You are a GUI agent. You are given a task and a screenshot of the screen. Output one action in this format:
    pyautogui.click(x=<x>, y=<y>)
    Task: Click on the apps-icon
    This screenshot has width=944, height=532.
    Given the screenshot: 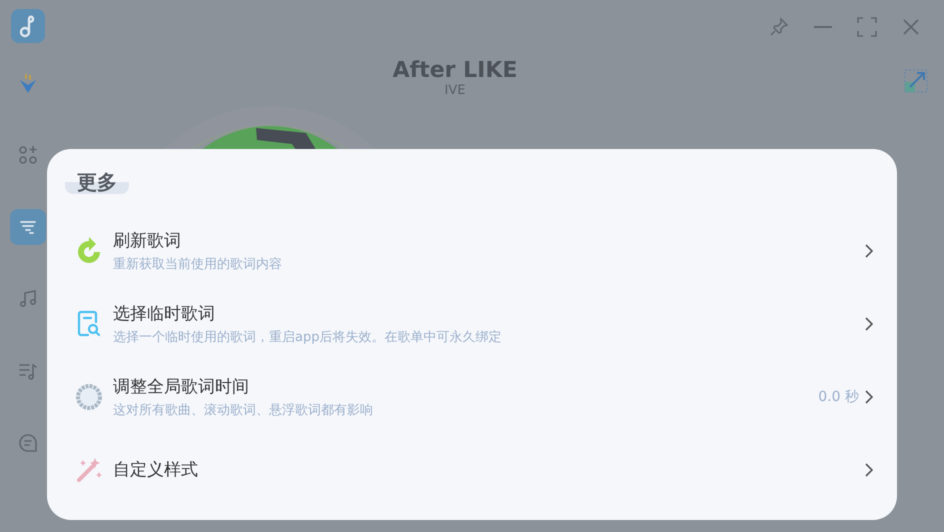 What is the action you would take?
    pyautogui.click(x=28, y=155)
    